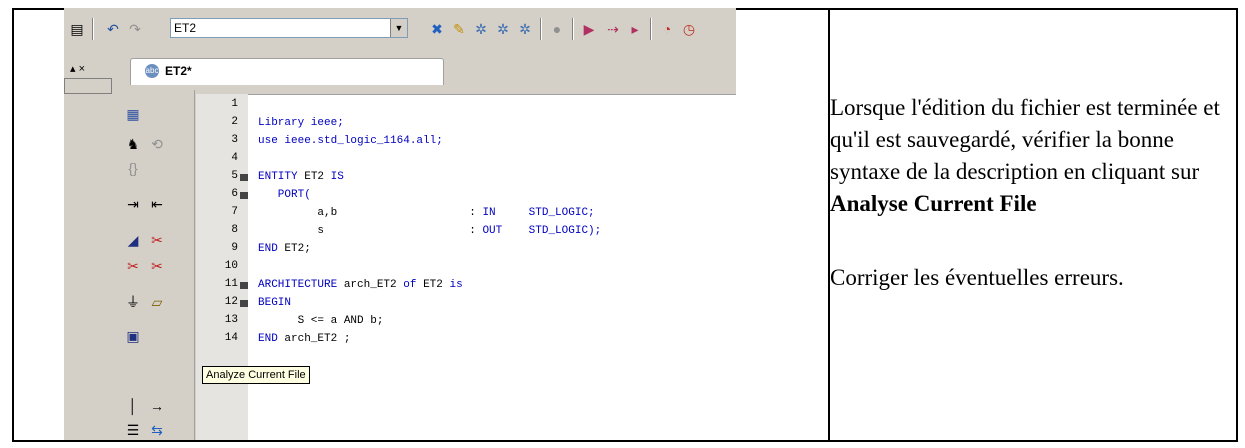 The height and width of the screenshot is (448, 1245). I want to click on code-line: PORT(, so click(284, 195).